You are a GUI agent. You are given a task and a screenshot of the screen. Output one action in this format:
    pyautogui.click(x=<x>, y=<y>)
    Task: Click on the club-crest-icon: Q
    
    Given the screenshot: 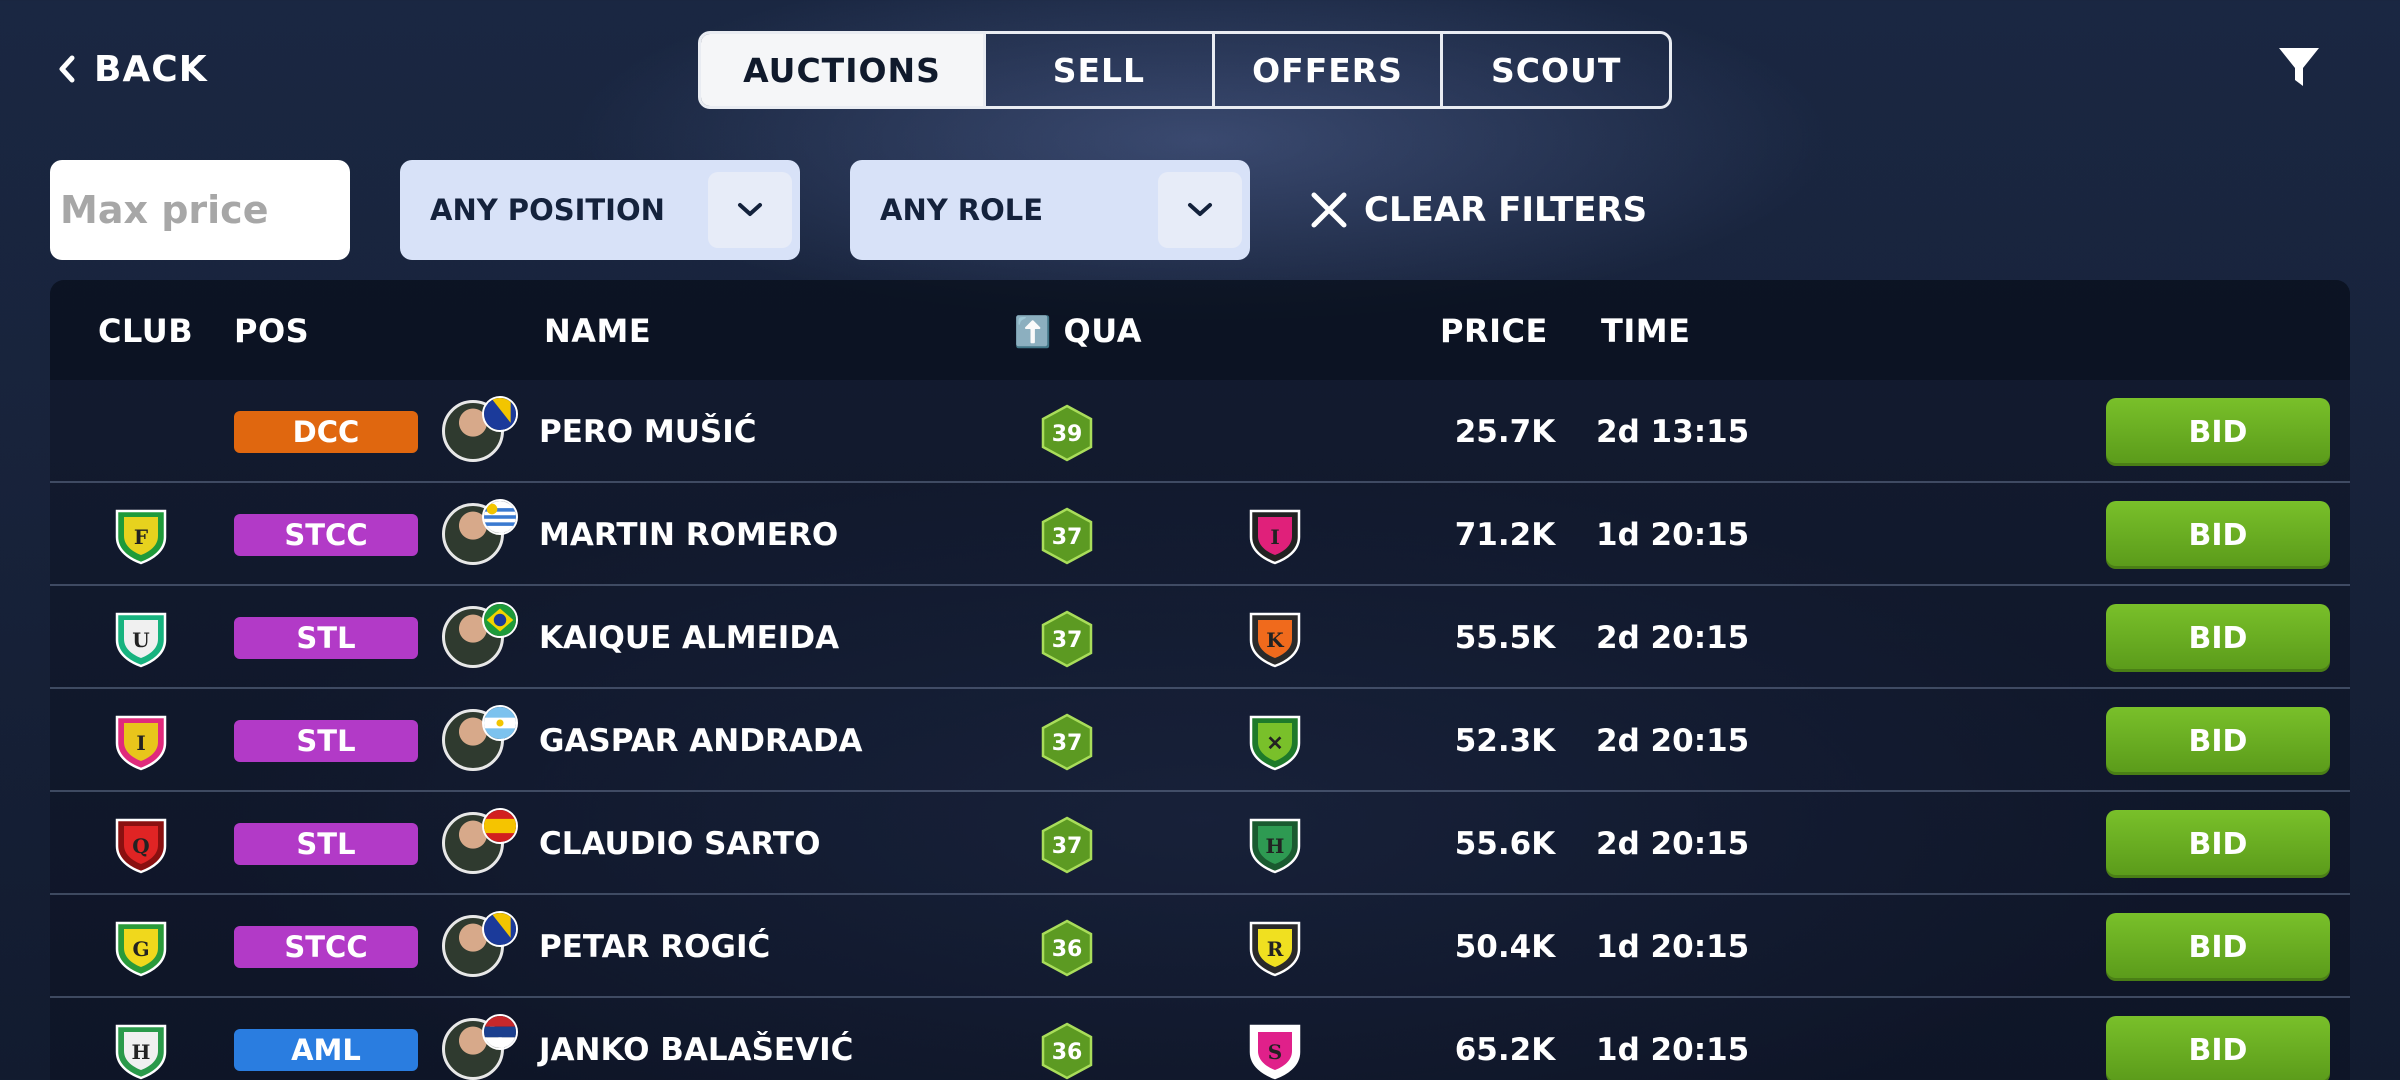 What is the action you would take?
    pyautogui.click(x=141, y=846)
    